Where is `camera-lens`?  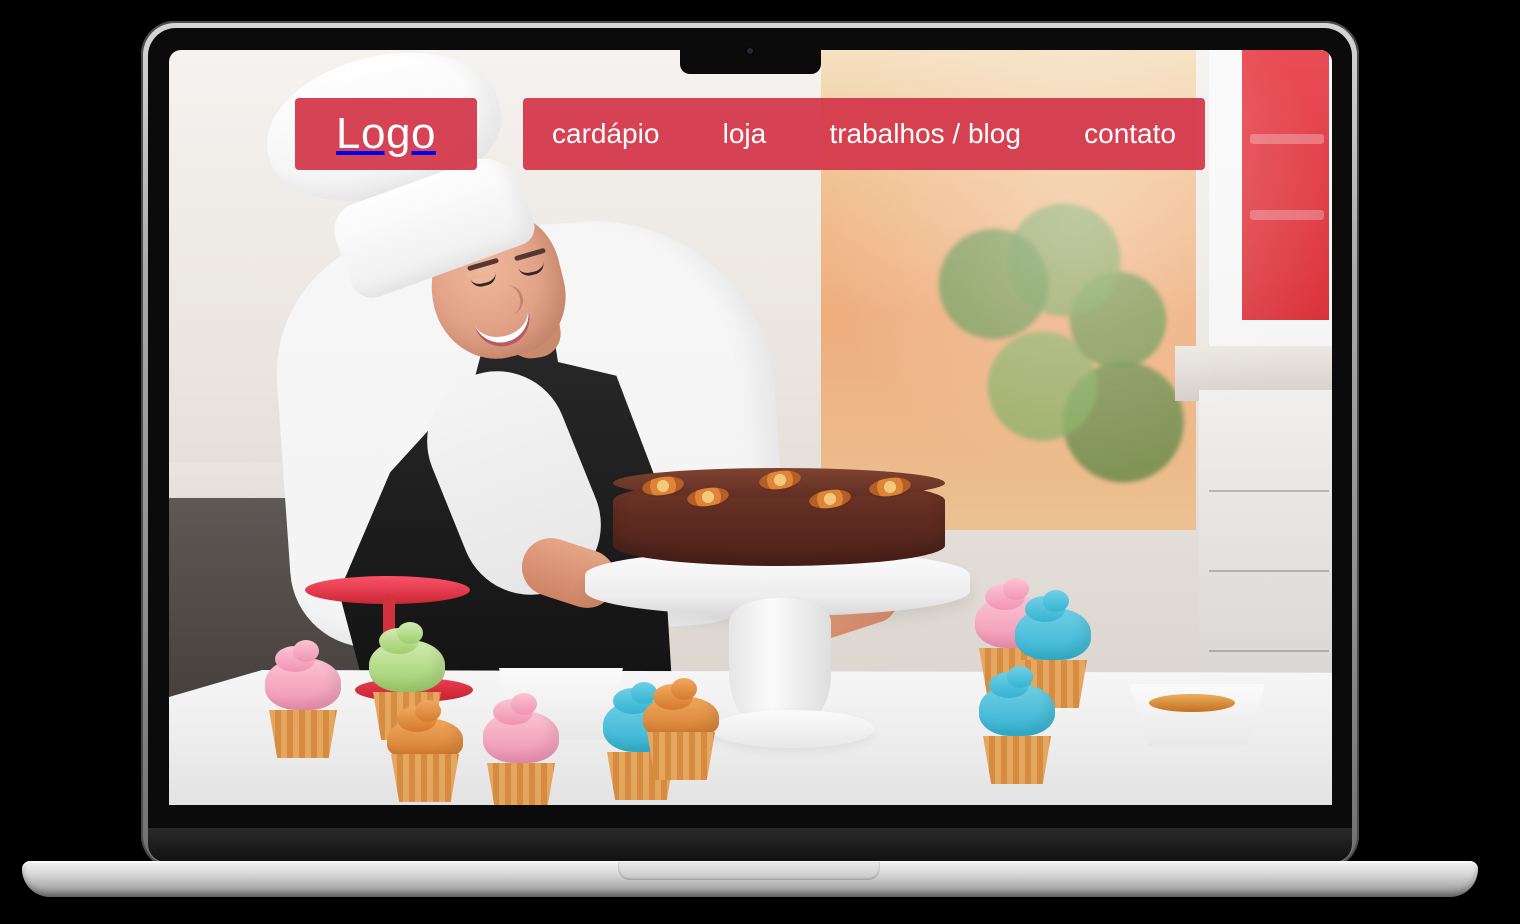
camera-lens is located at coordinates (750, 51).